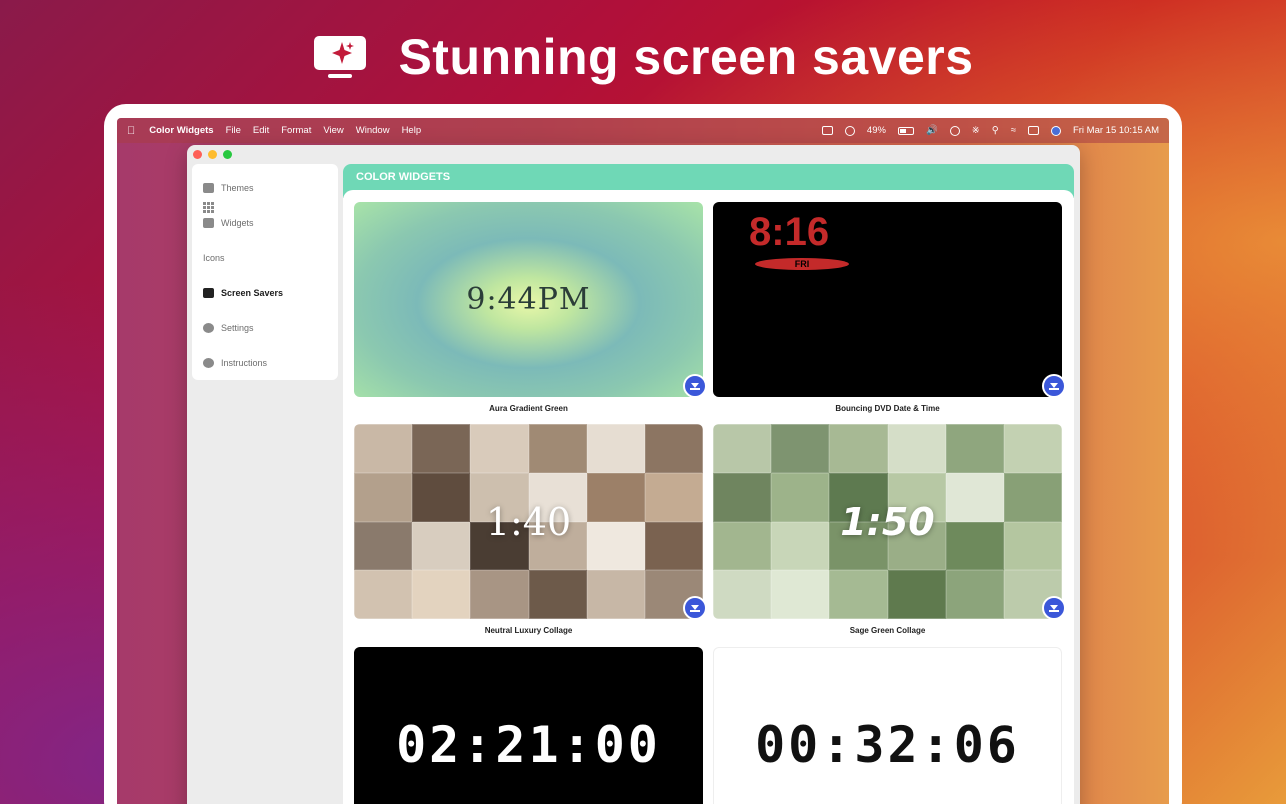  I want to click on headline-text: Stunning screen savers, so click(686, 57).